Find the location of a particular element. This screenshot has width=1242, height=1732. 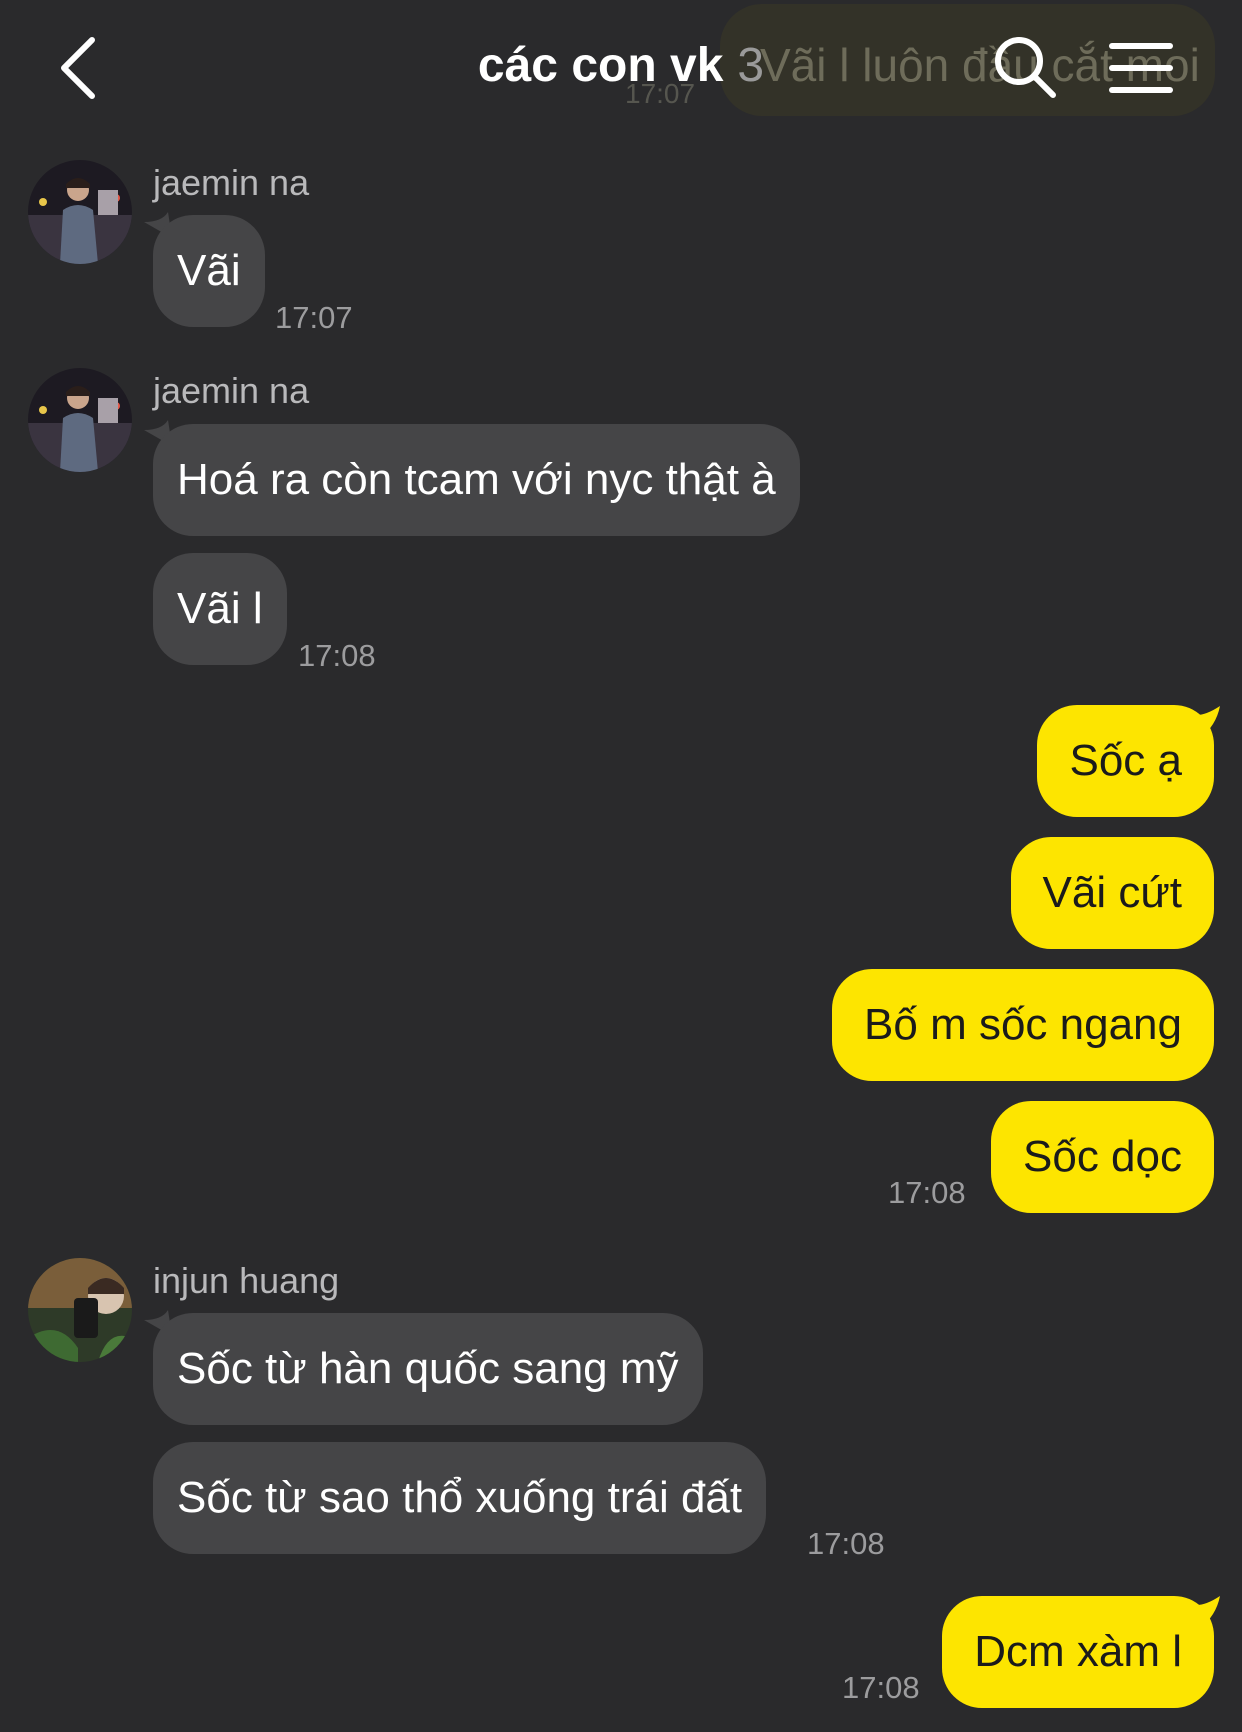

message-bubble: Hoá ra còn tcam với nyc thật à is located at coordinates (476, 480).